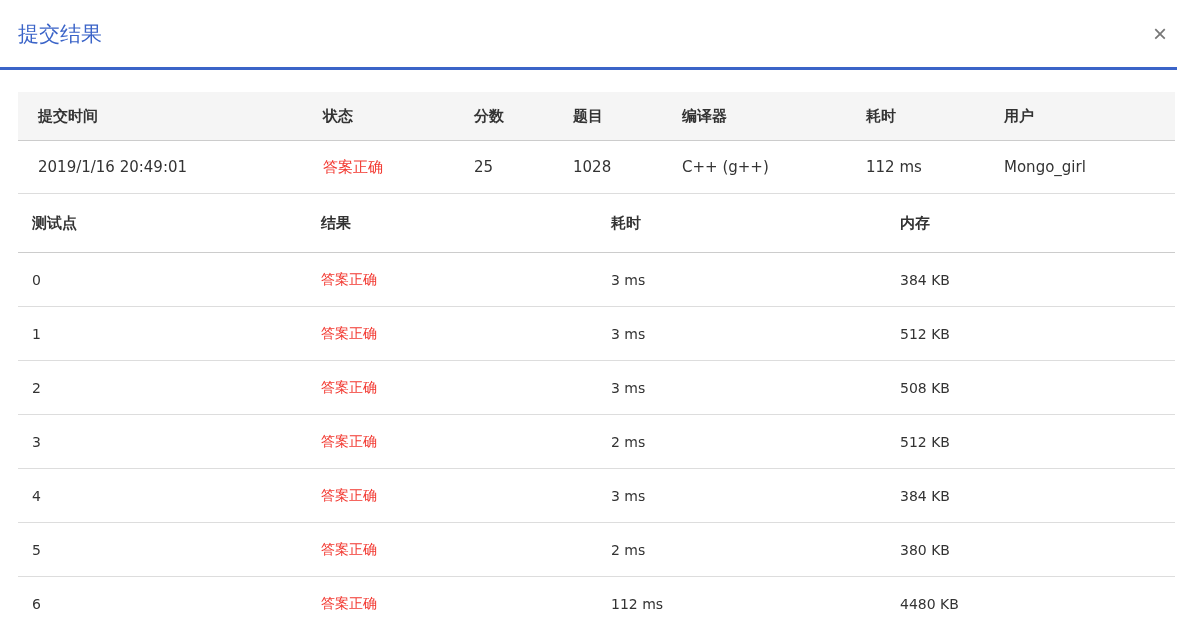 The width and height of the screenshot is (1177, 624). Describe the element at coordinates (378, 167) in the screenshot. I see `status-cell: 答案正确` at that location.